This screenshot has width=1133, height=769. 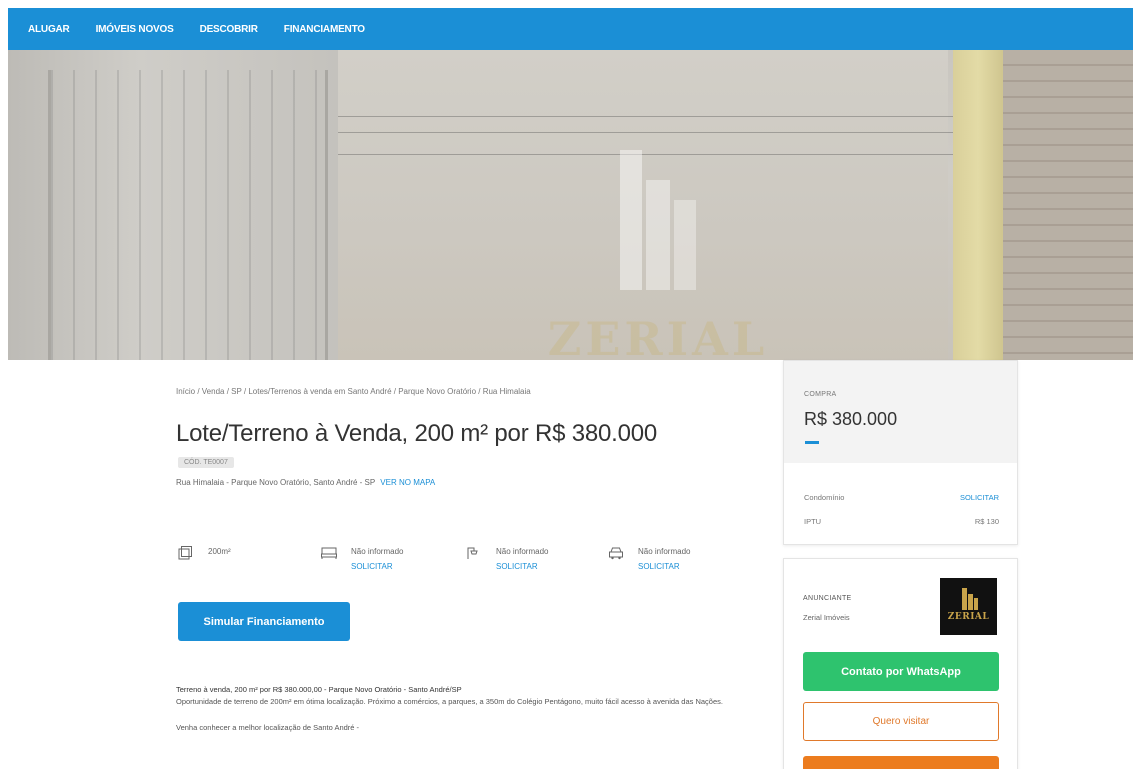 I want to click on advertiser-name: Zerial Imóveis, so click(x=826, y=617).